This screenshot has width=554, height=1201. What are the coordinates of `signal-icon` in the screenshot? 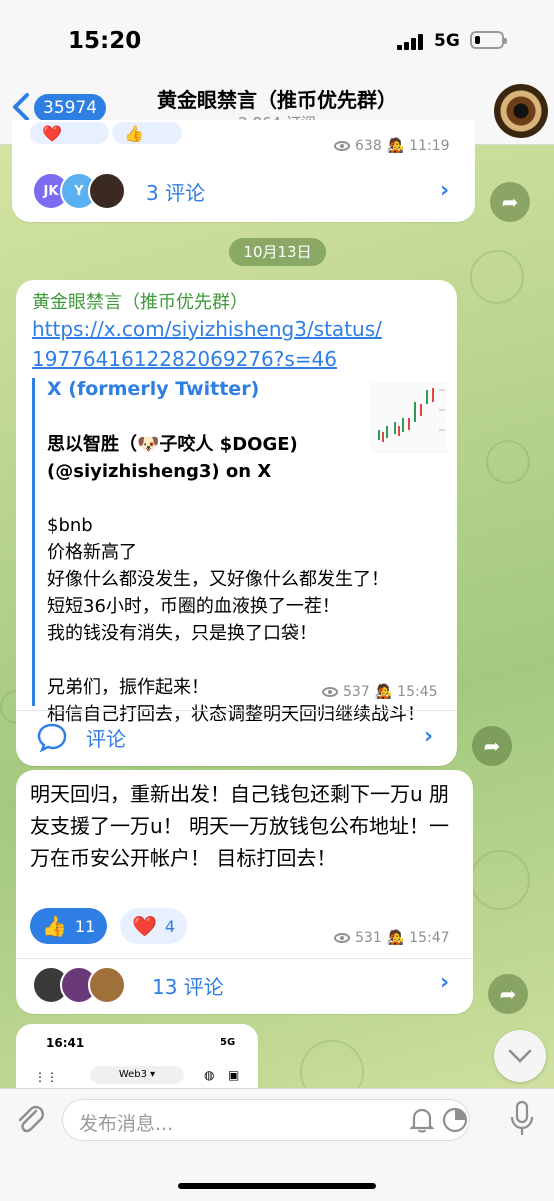 It's located at (412, 42).